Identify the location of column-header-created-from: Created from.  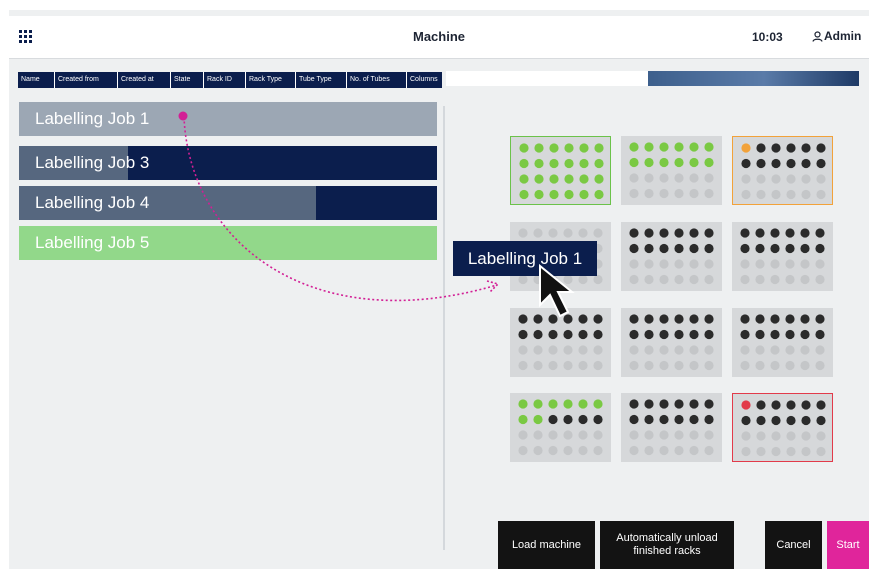
(86, 80).